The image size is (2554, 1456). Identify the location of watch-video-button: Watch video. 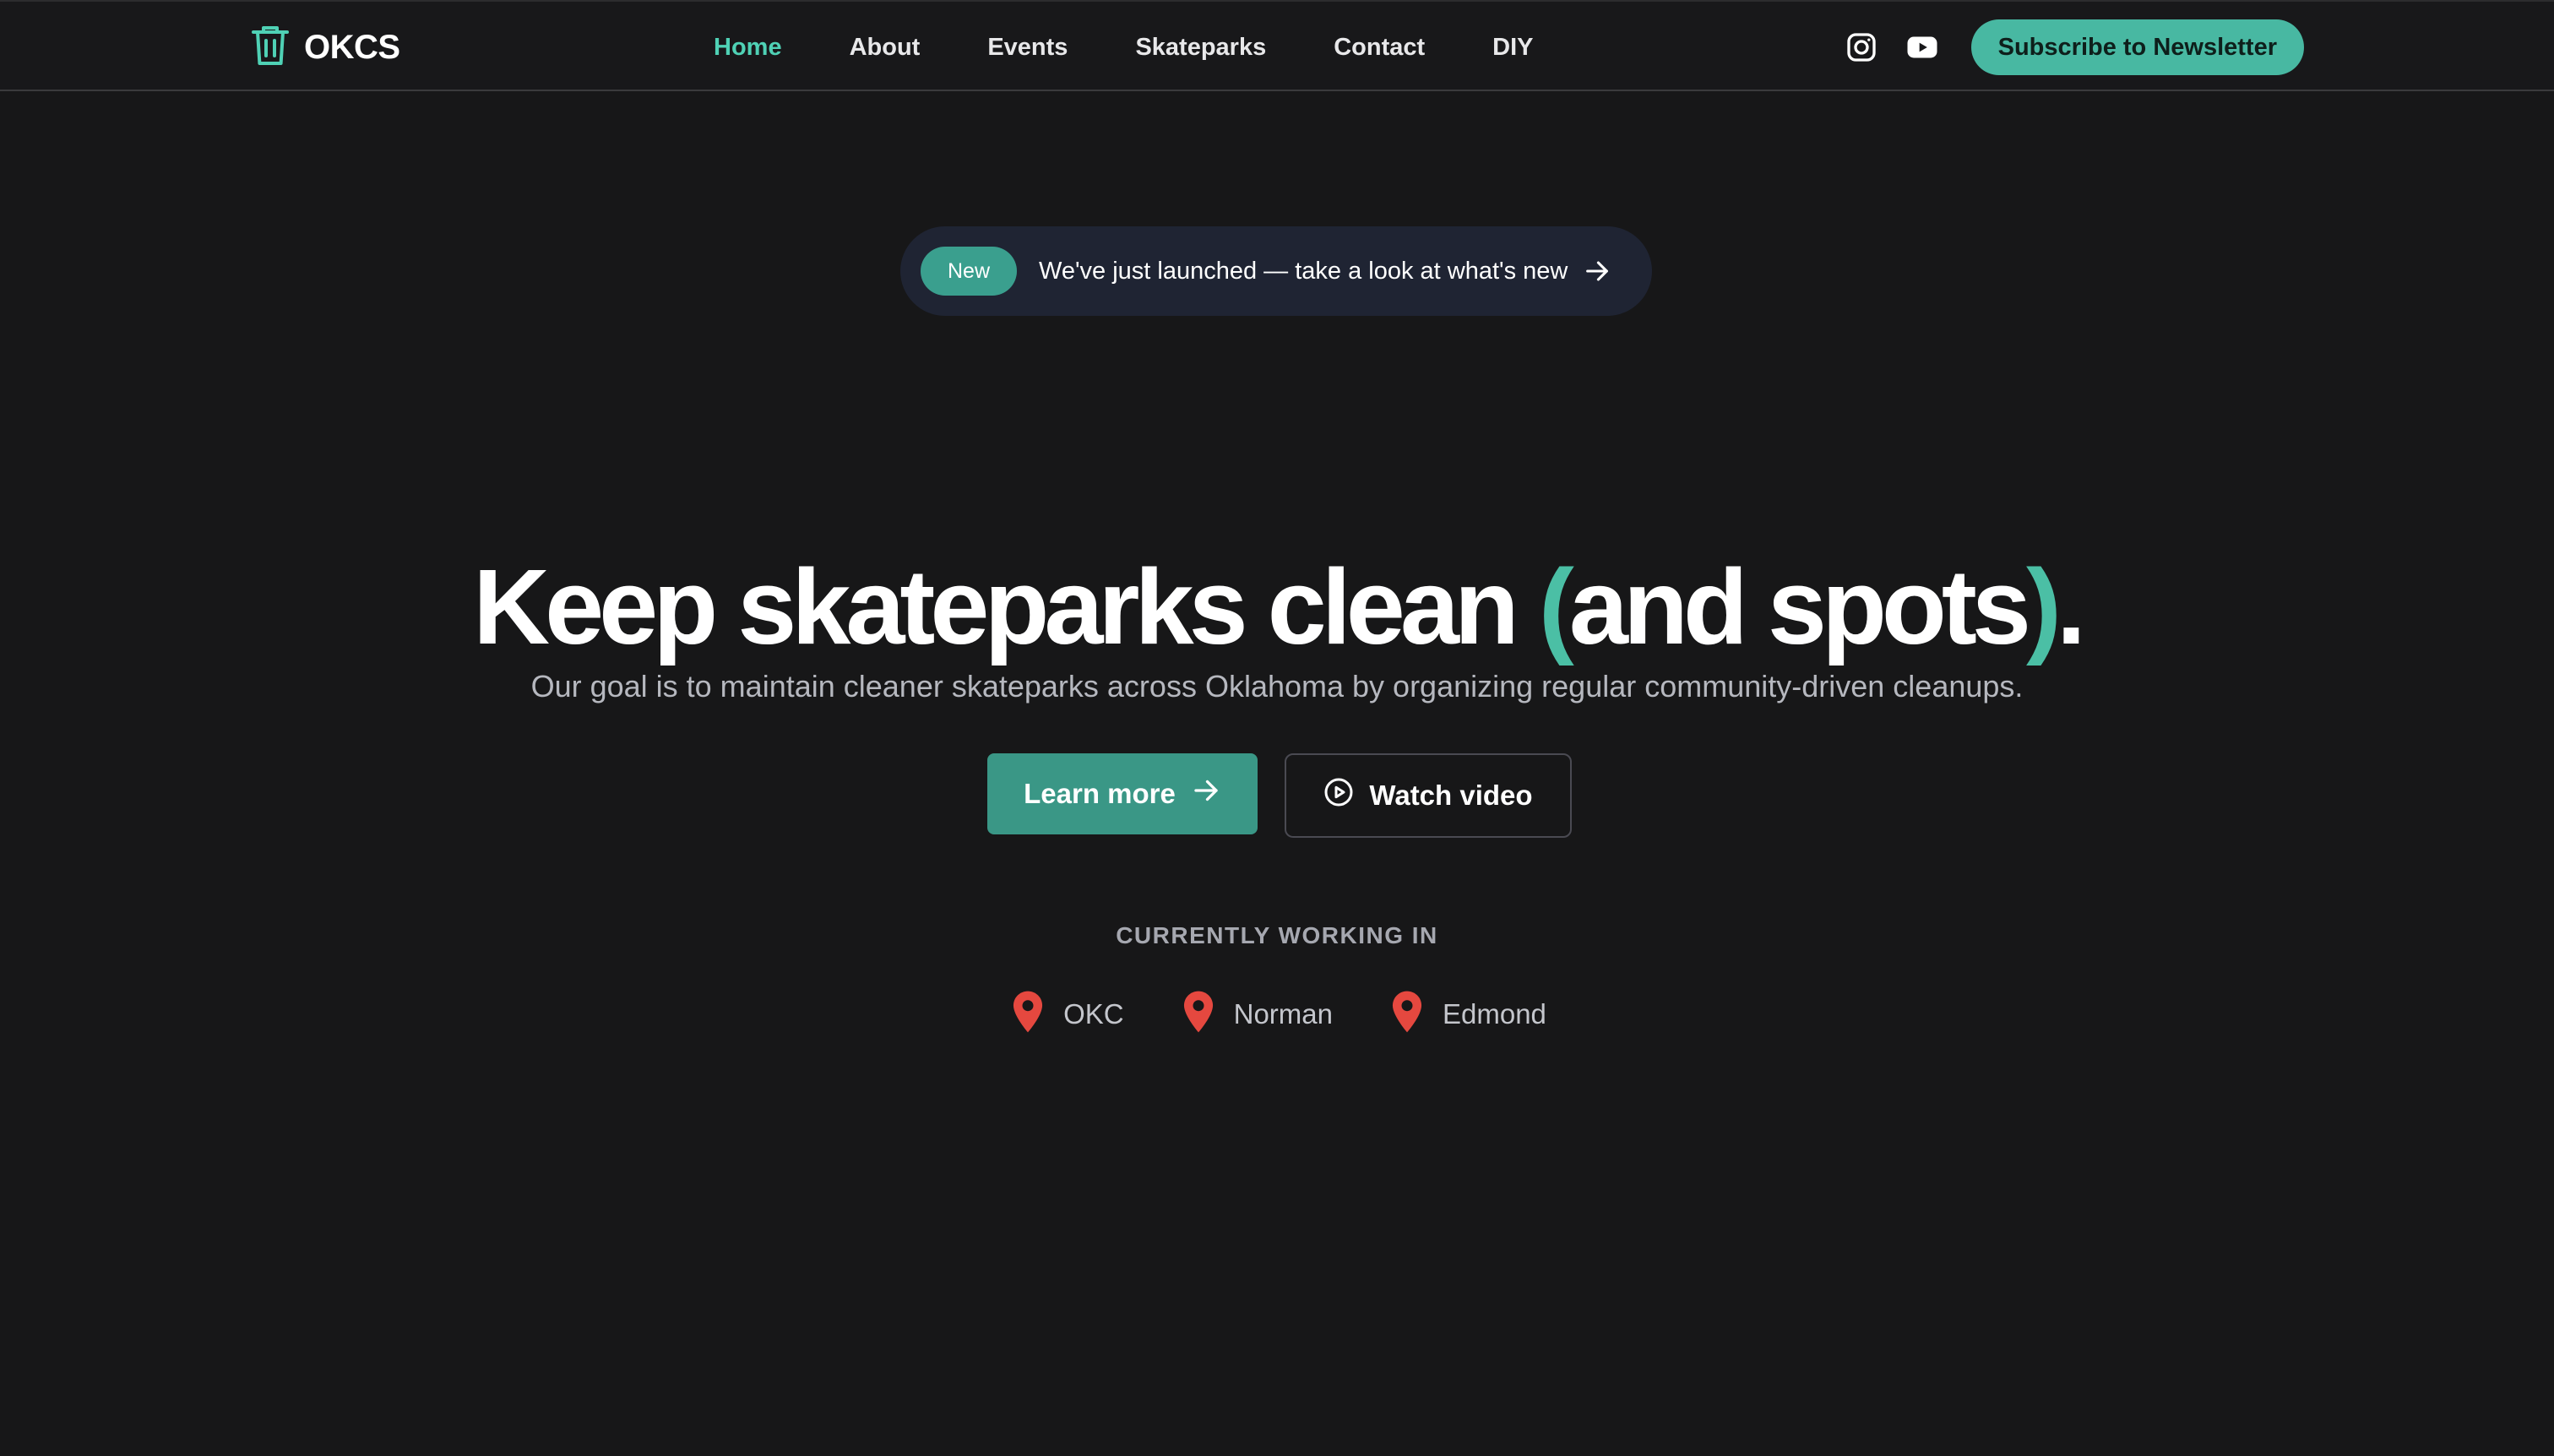
(1428, 795).